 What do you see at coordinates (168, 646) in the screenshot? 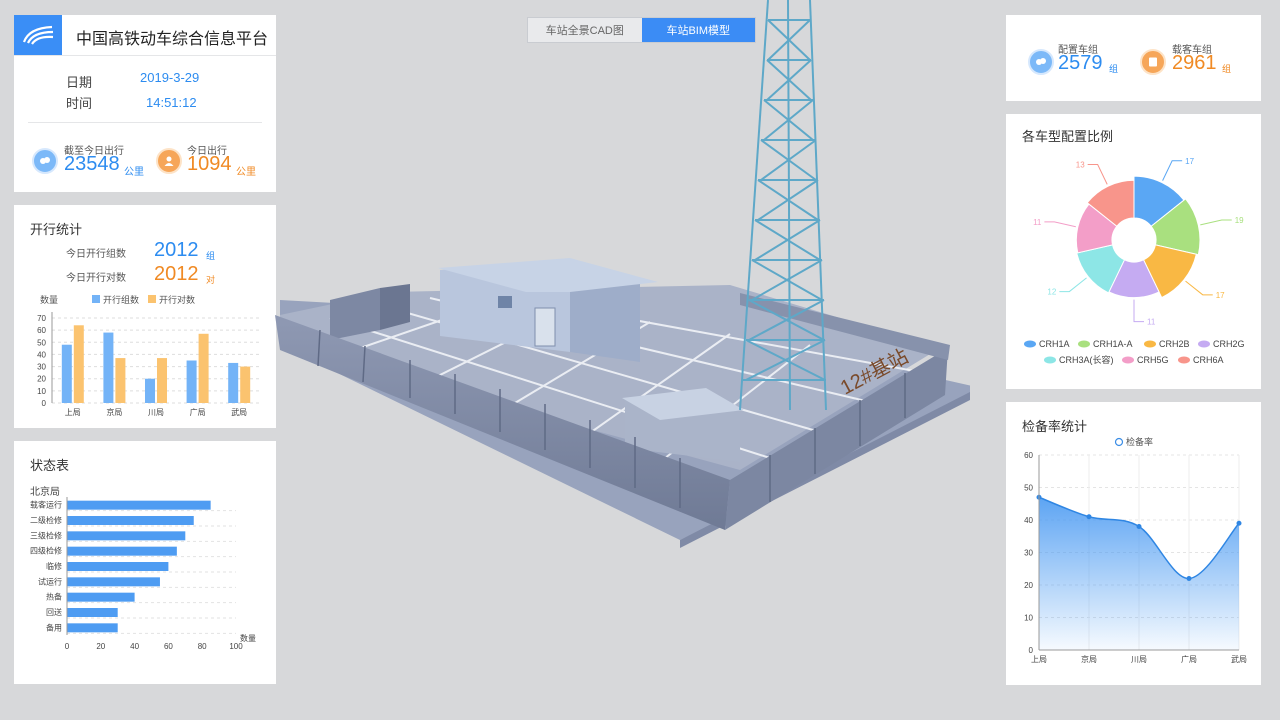
I see `x-tick-label: 60` at bounding box center [168, 646].